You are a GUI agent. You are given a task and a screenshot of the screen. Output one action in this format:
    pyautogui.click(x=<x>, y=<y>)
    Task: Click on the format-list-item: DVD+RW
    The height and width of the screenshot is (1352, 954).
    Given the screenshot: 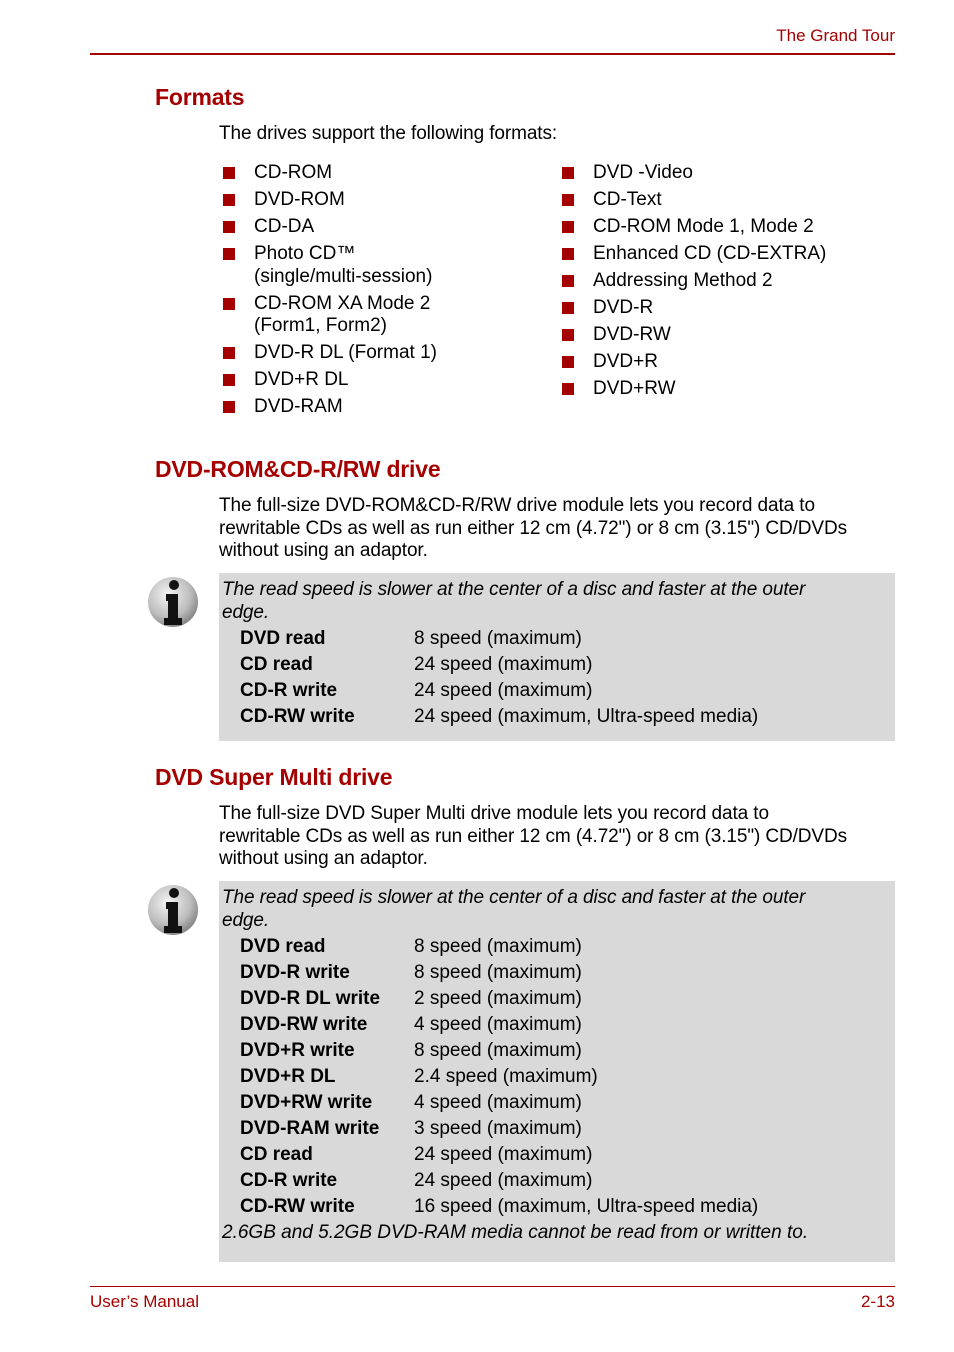 What is the action you would take?
    pyautogui.click(x=739, y=389)
    